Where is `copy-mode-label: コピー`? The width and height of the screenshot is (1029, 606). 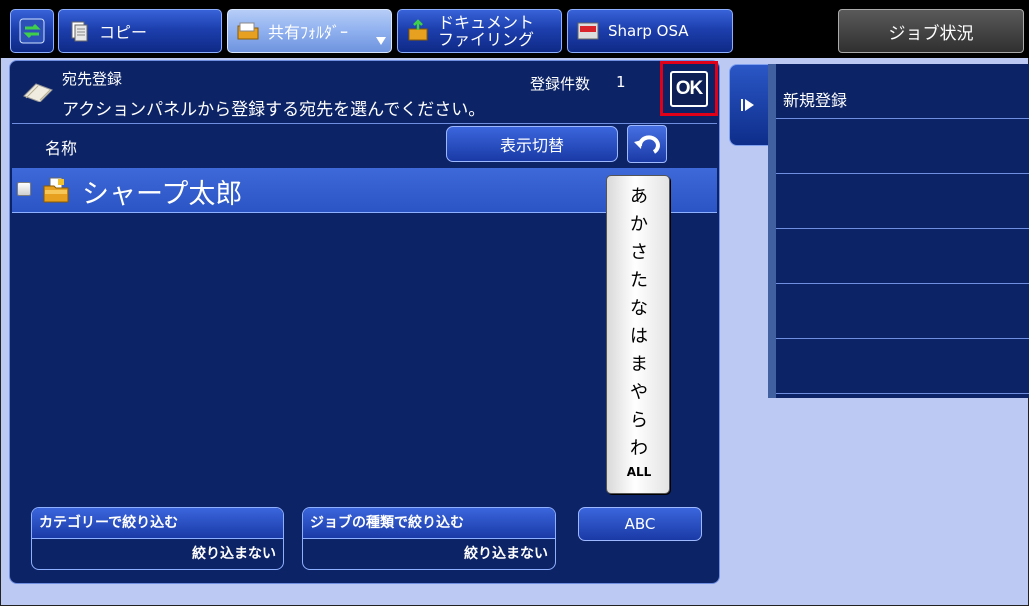 copy-mode-label: コピー is located at coordinates (123, 32).